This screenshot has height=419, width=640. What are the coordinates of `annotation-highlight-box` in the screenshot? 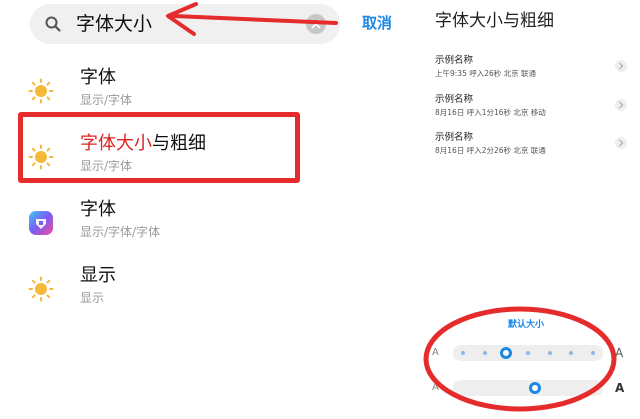 It's located at (159, 147).